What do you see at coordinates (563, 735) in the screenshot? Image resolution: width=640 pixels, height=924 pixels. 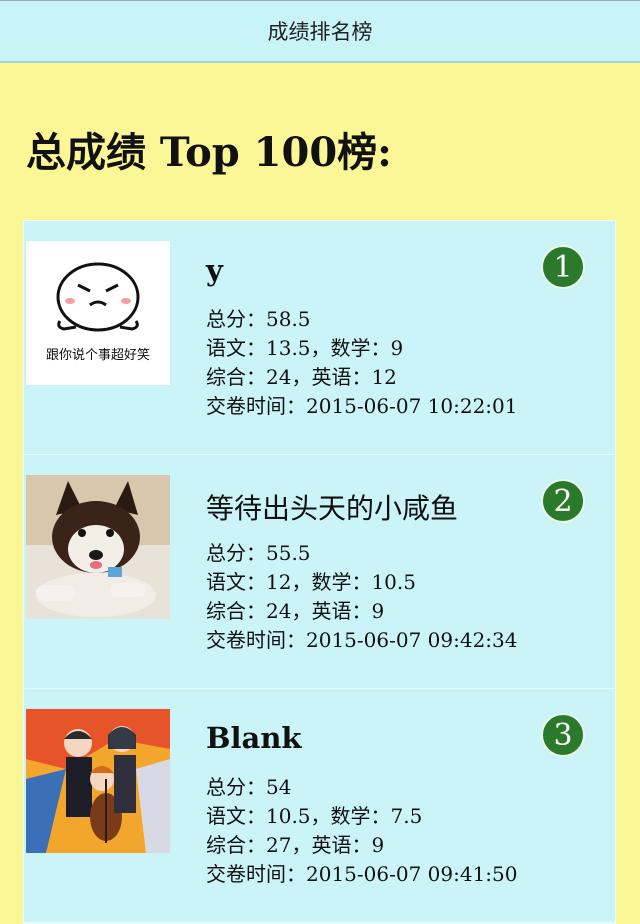 I see `rank-badge: 3` at bounding box center [563, 735].